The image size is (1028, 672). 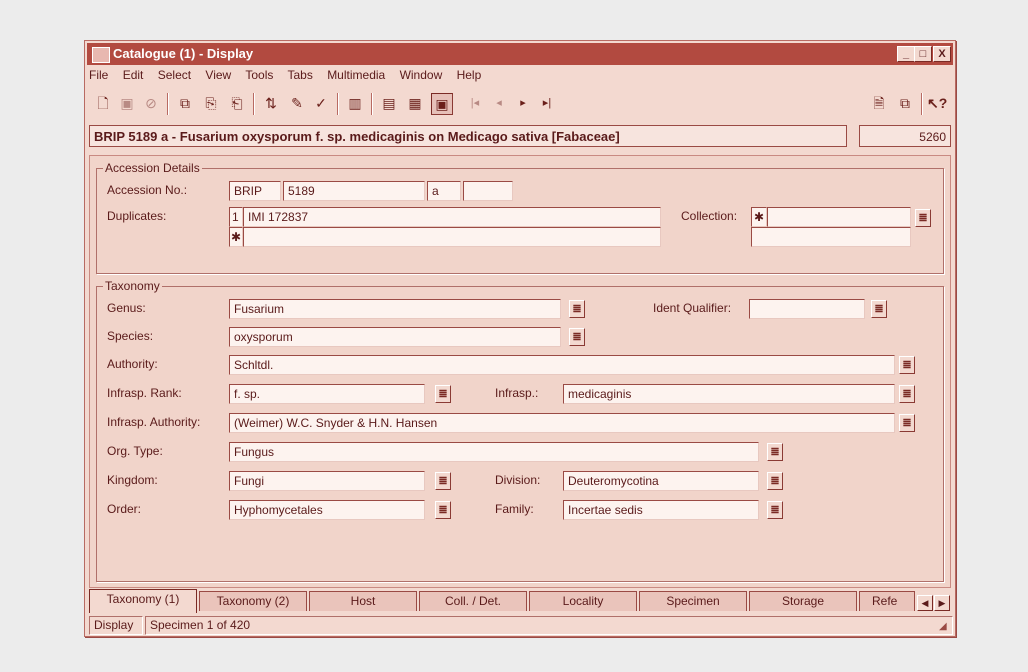 What do you see at coordinates (562, 365) in the screenshot?
I see `authority-field: Schltdl.` at bounding box center [562, 365].